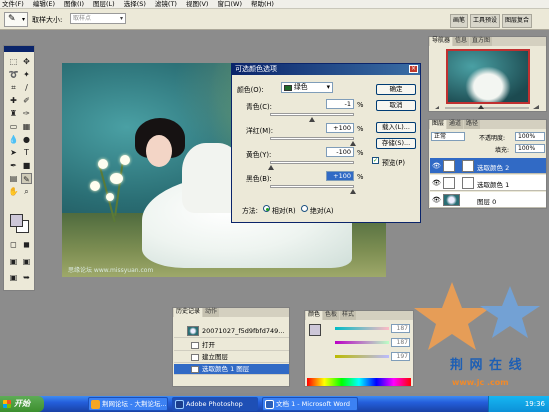 The width and height of the screenshot is (549, 412). I want to click on layer-row: 👁 选取颜色 1, so click(488, 183).